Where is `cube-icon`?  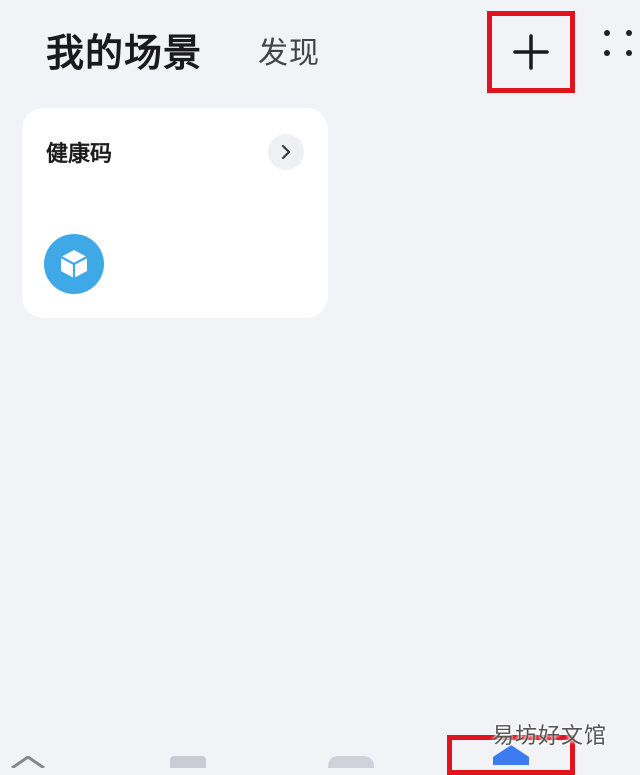
cube-icon is located at coordinates (74, 264).